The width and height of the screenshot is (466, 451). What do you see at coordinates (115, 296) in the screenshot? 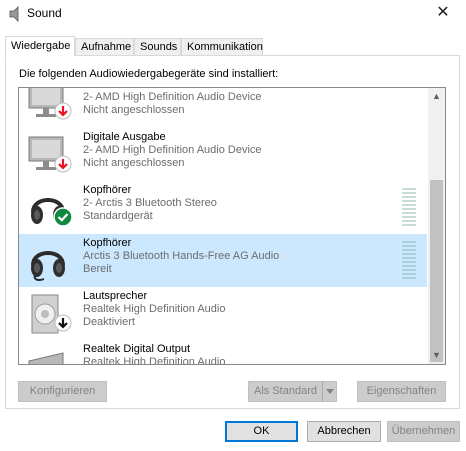
I see `device-name: Lautsprecher` at bounding box center [115, 296].